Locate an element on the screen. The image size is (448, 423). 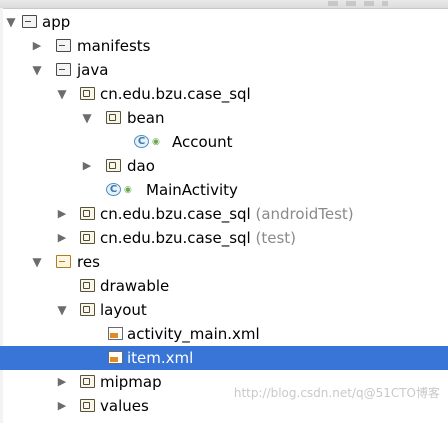
source-set-suffix: (test) is located at coordinates (275, 238).